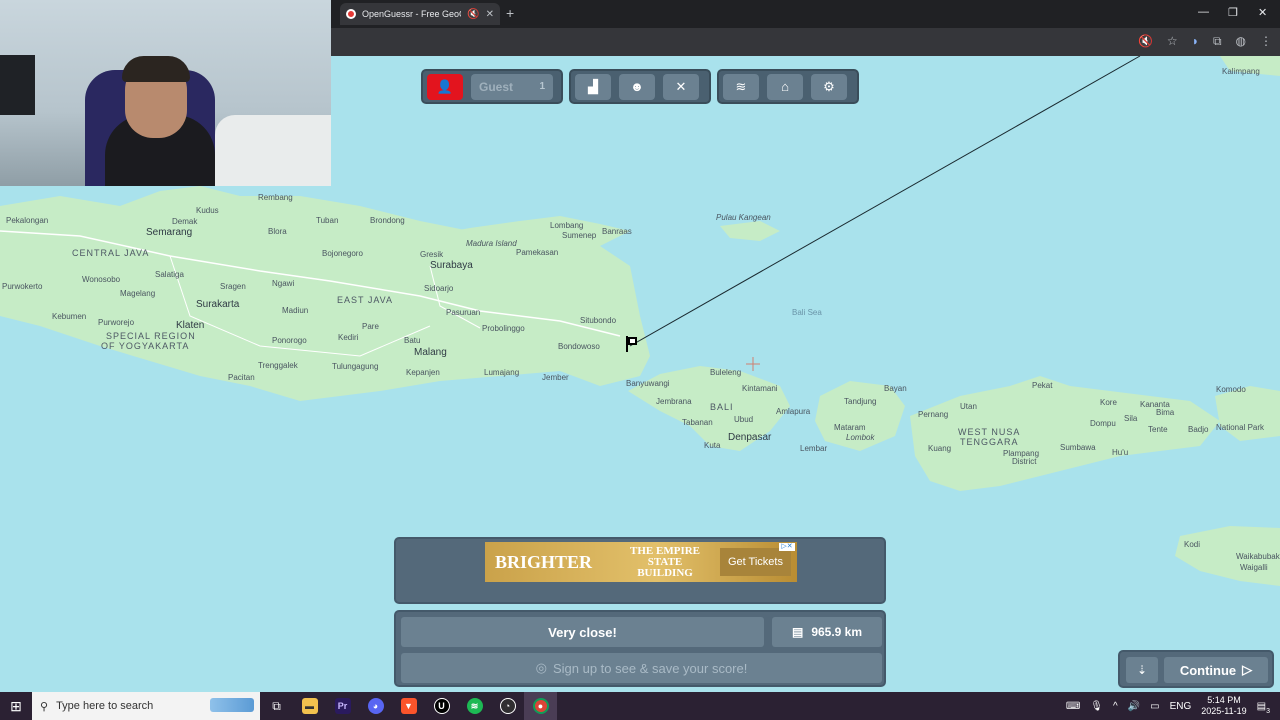 This screenshot has height=720, width=1280. Describe the element at coordinates (169, 274) in the screenshot. I see `map-label: Salatiga` at that location.